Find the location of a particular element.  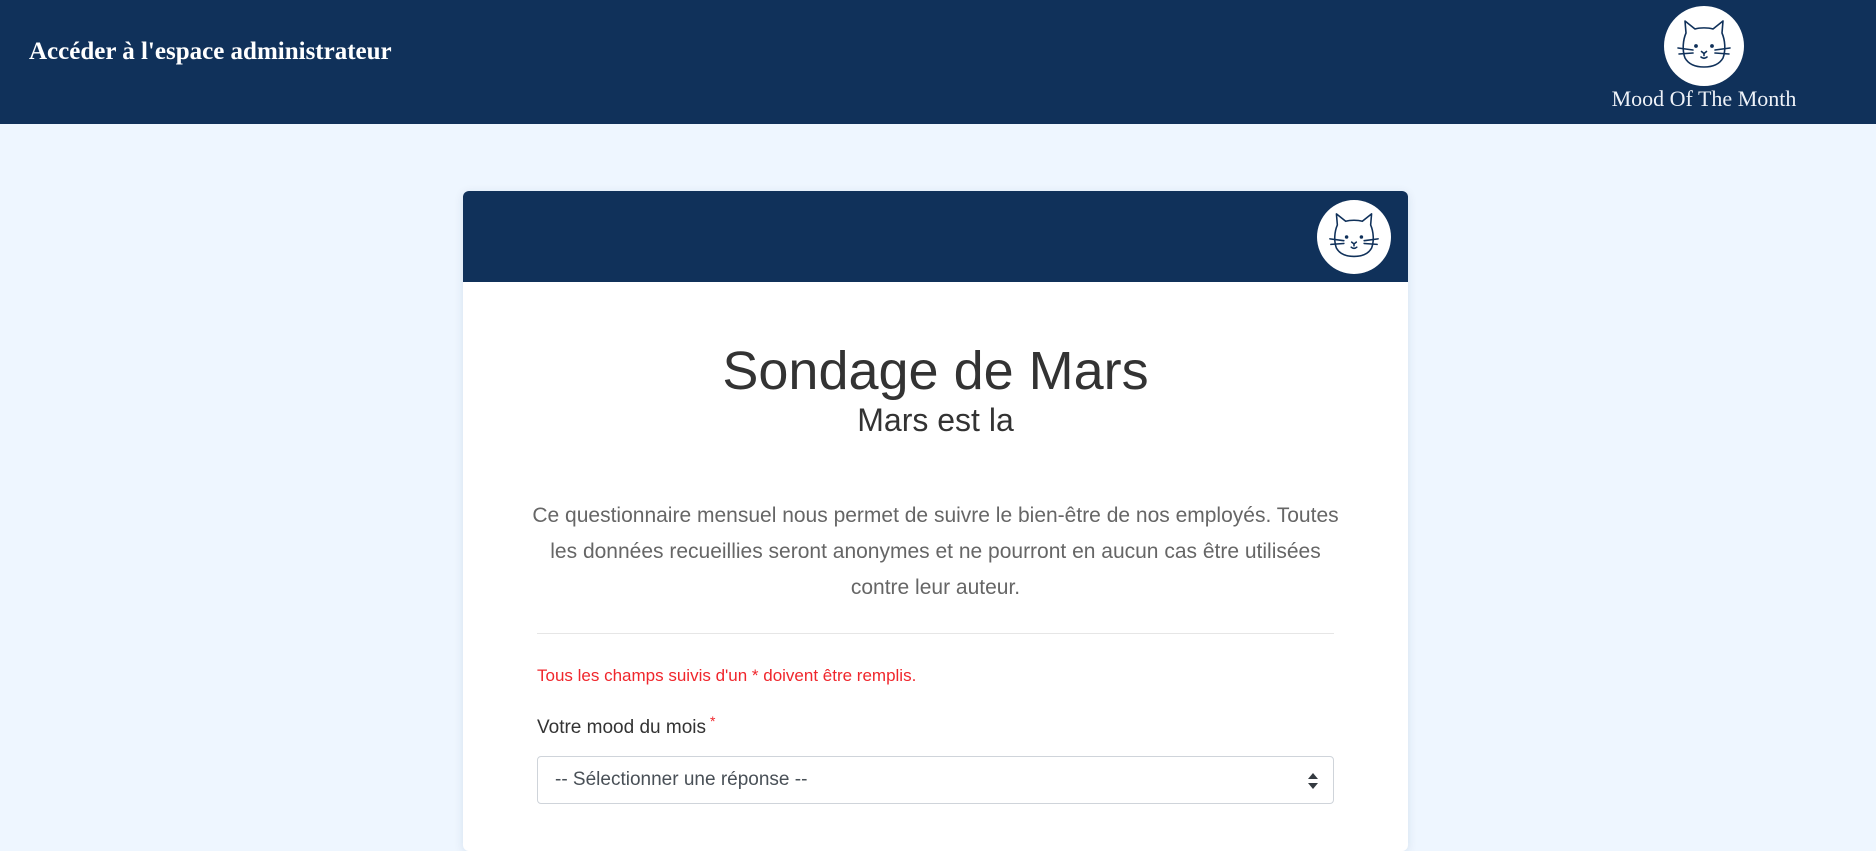

mood-select: -- Sélectionner une réponse -- is located at coordinates (935, 780).